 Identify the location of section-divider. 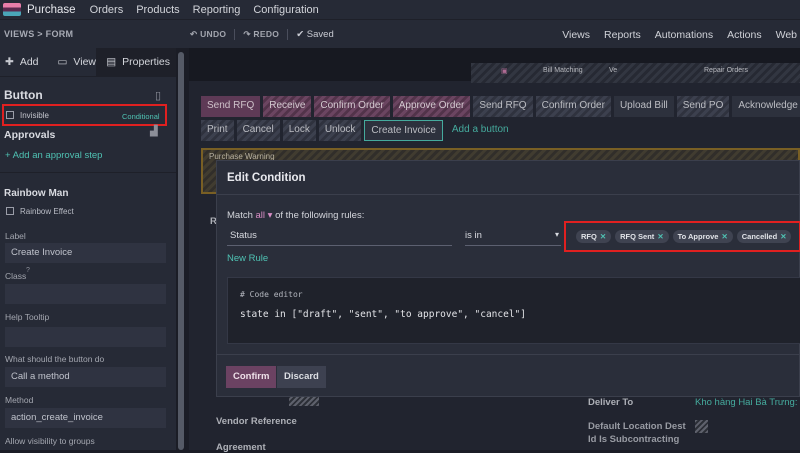
(88, 172).